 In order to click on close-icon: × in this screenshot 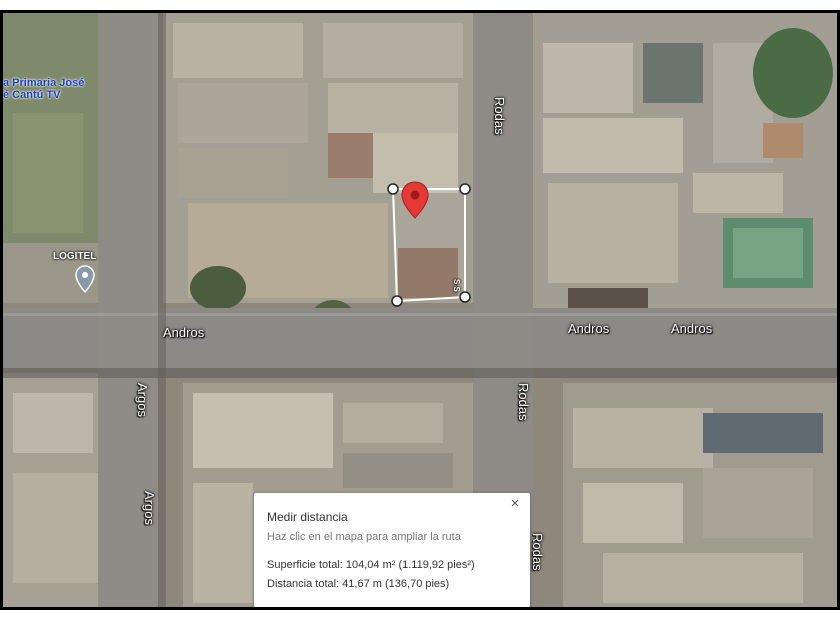, I will do `click(515, 504)`.